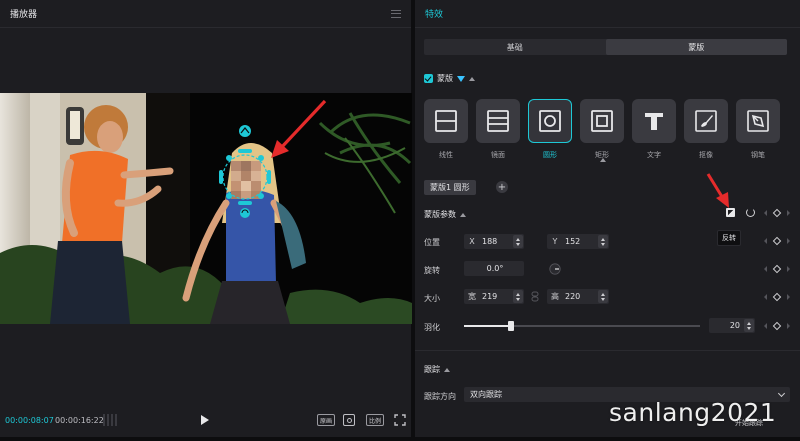  Describe the element at coordinates (432, 327) in the screenshot. I see `feather-label: 羽化` at that location.